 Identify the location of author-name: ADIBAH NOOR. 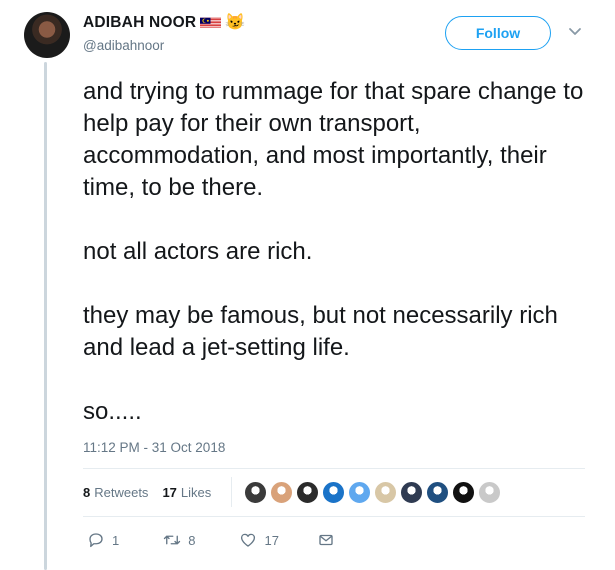
(139, 23).